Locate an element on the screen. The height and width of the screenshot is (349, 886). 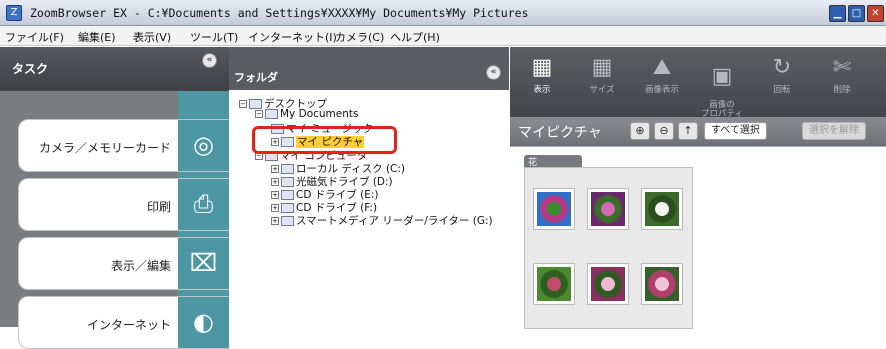
menu-edit: 編集(E) is located at coordinates (97, 37).